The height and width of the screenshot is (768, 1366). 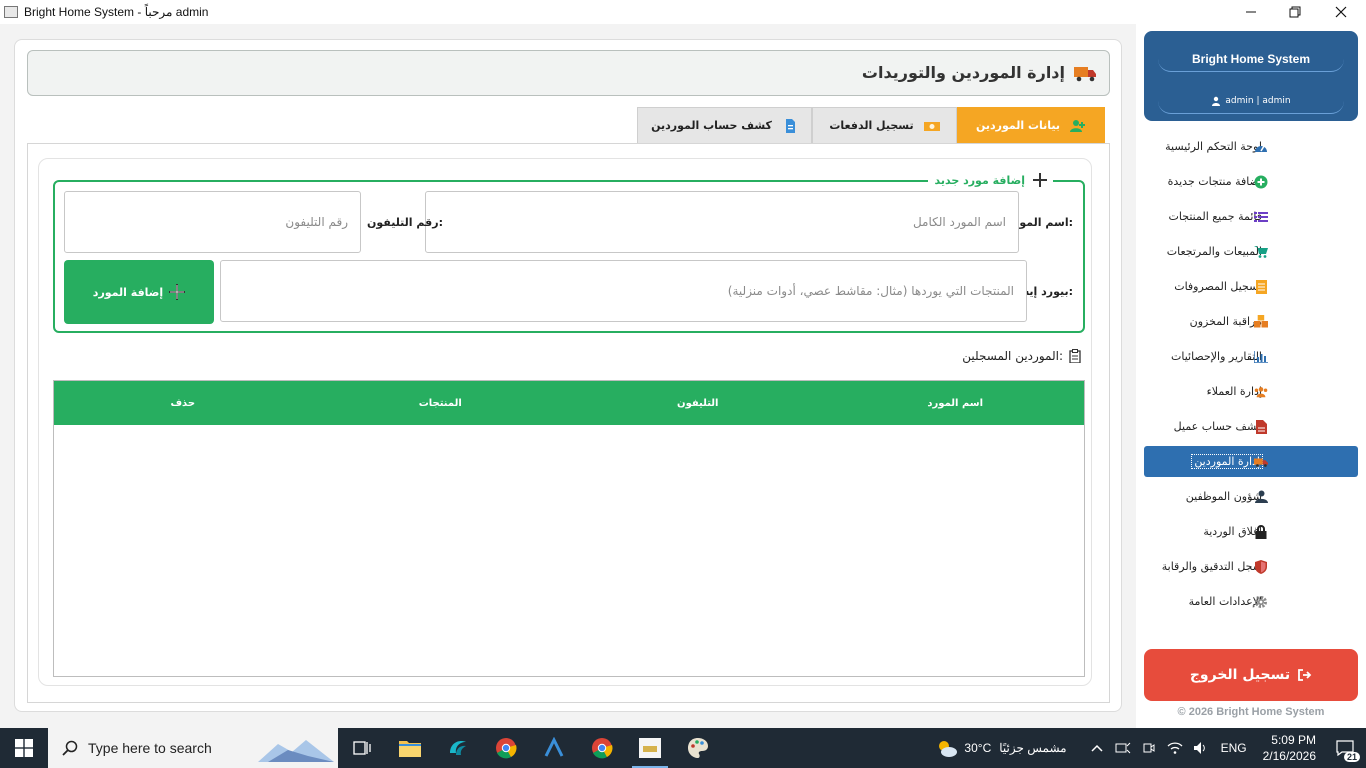 I want to click on page-title: إدارة الموردين والتوريدات, so click(x=963, y=72).